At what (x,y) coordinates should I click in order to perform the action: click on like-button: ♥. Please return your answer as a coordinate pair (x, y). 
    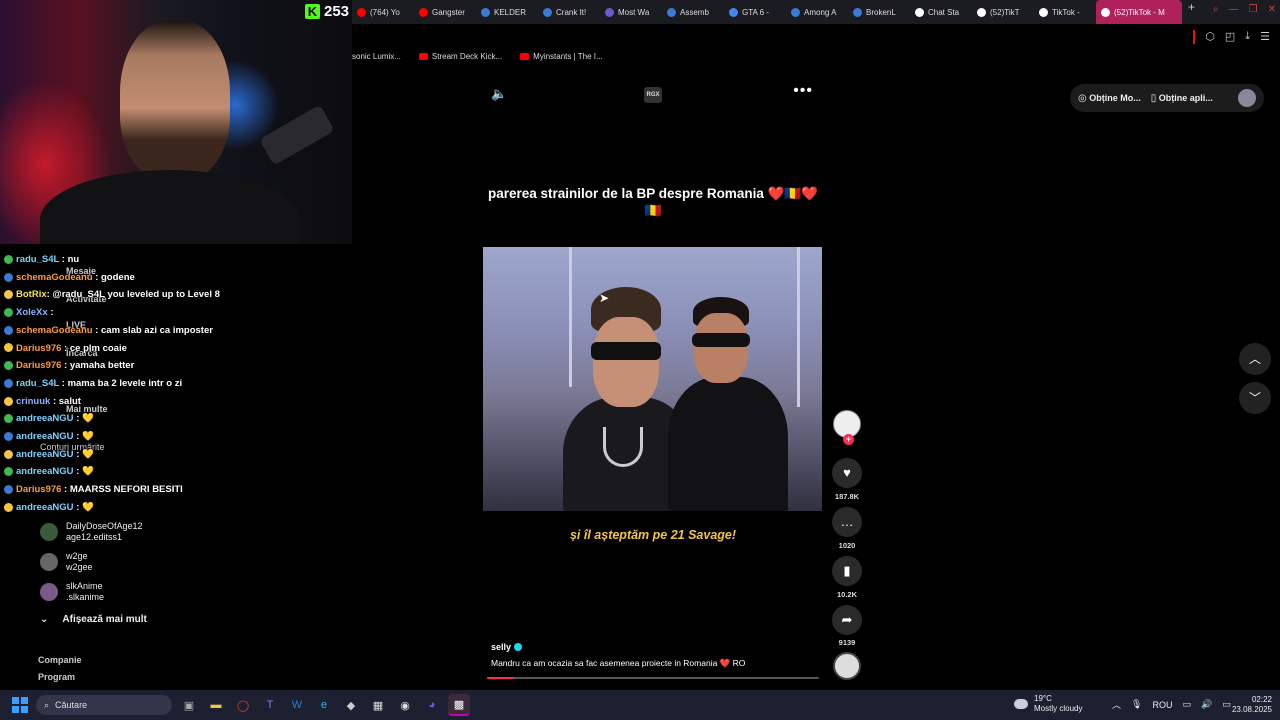
    Looking at the image, I should click on (847, 473).